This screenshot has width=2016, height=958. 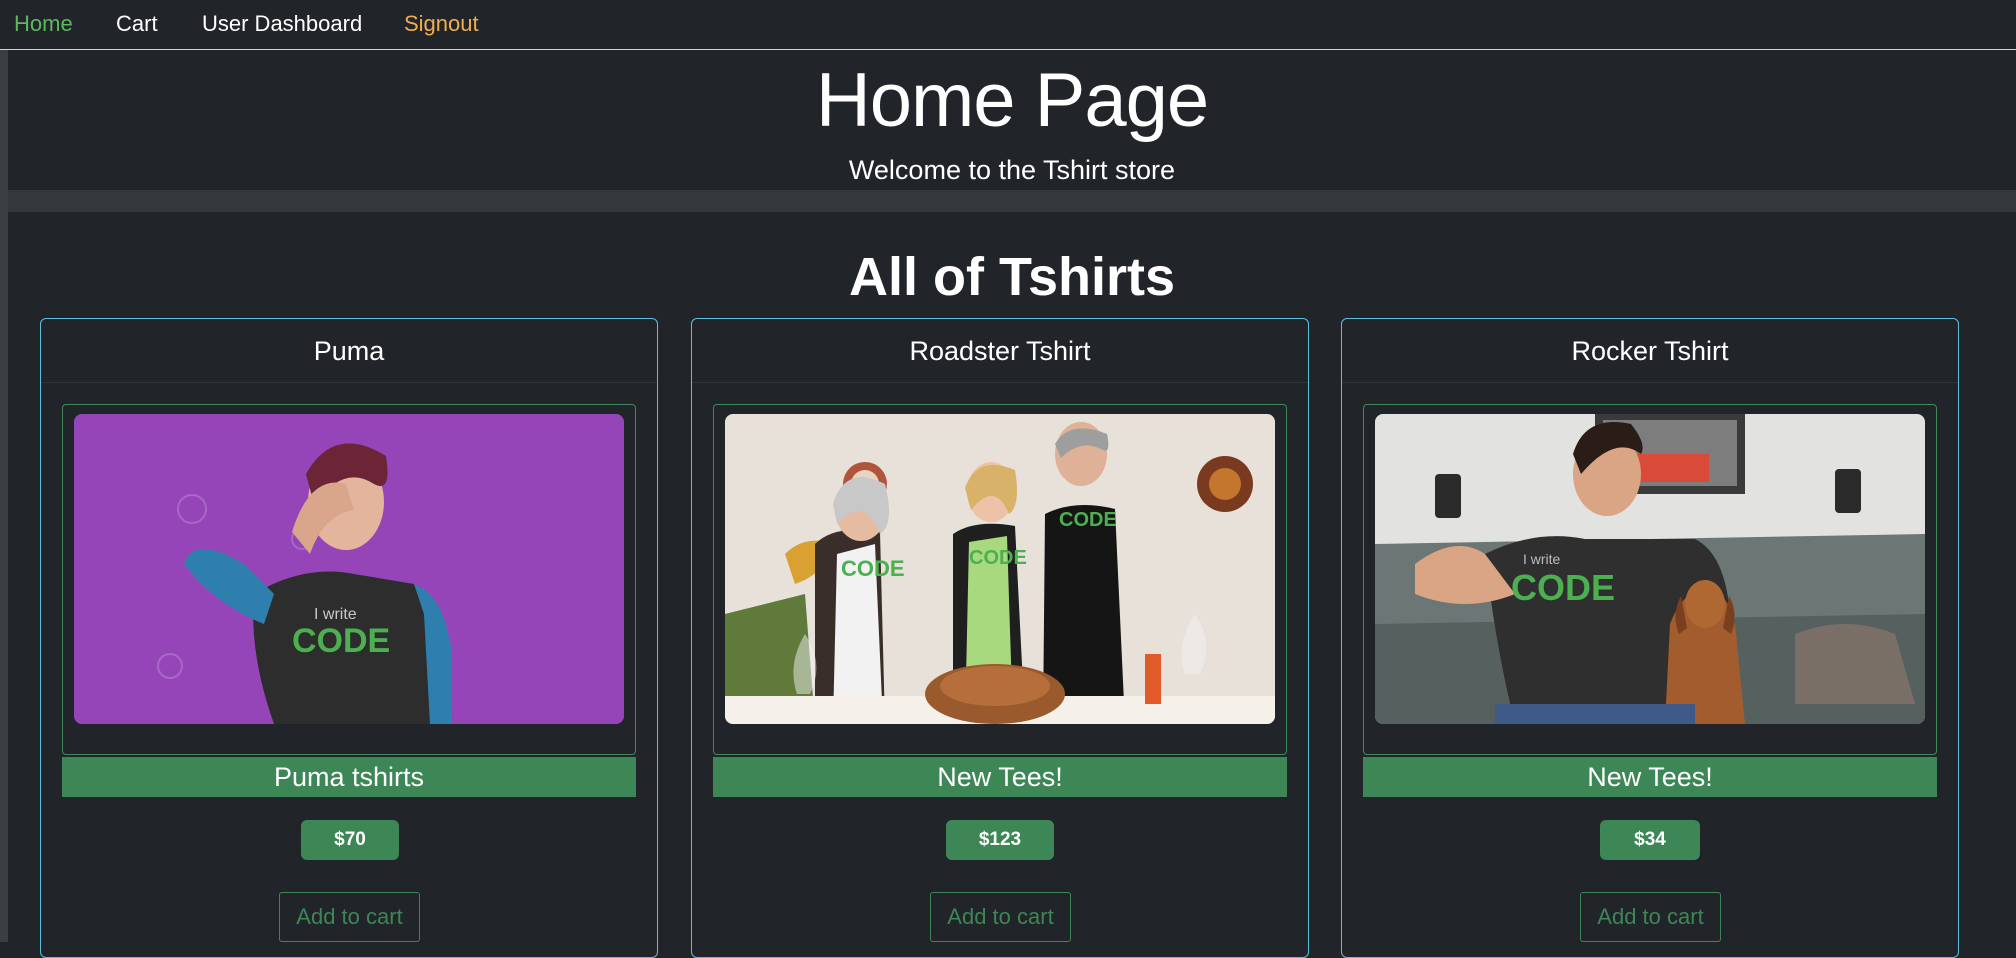 What do you see at coordinates (1008, 25) in the screenshot?
I see `top-navbar: Home Cart User Dashboard Signout` at bounding box center [1008, 25].